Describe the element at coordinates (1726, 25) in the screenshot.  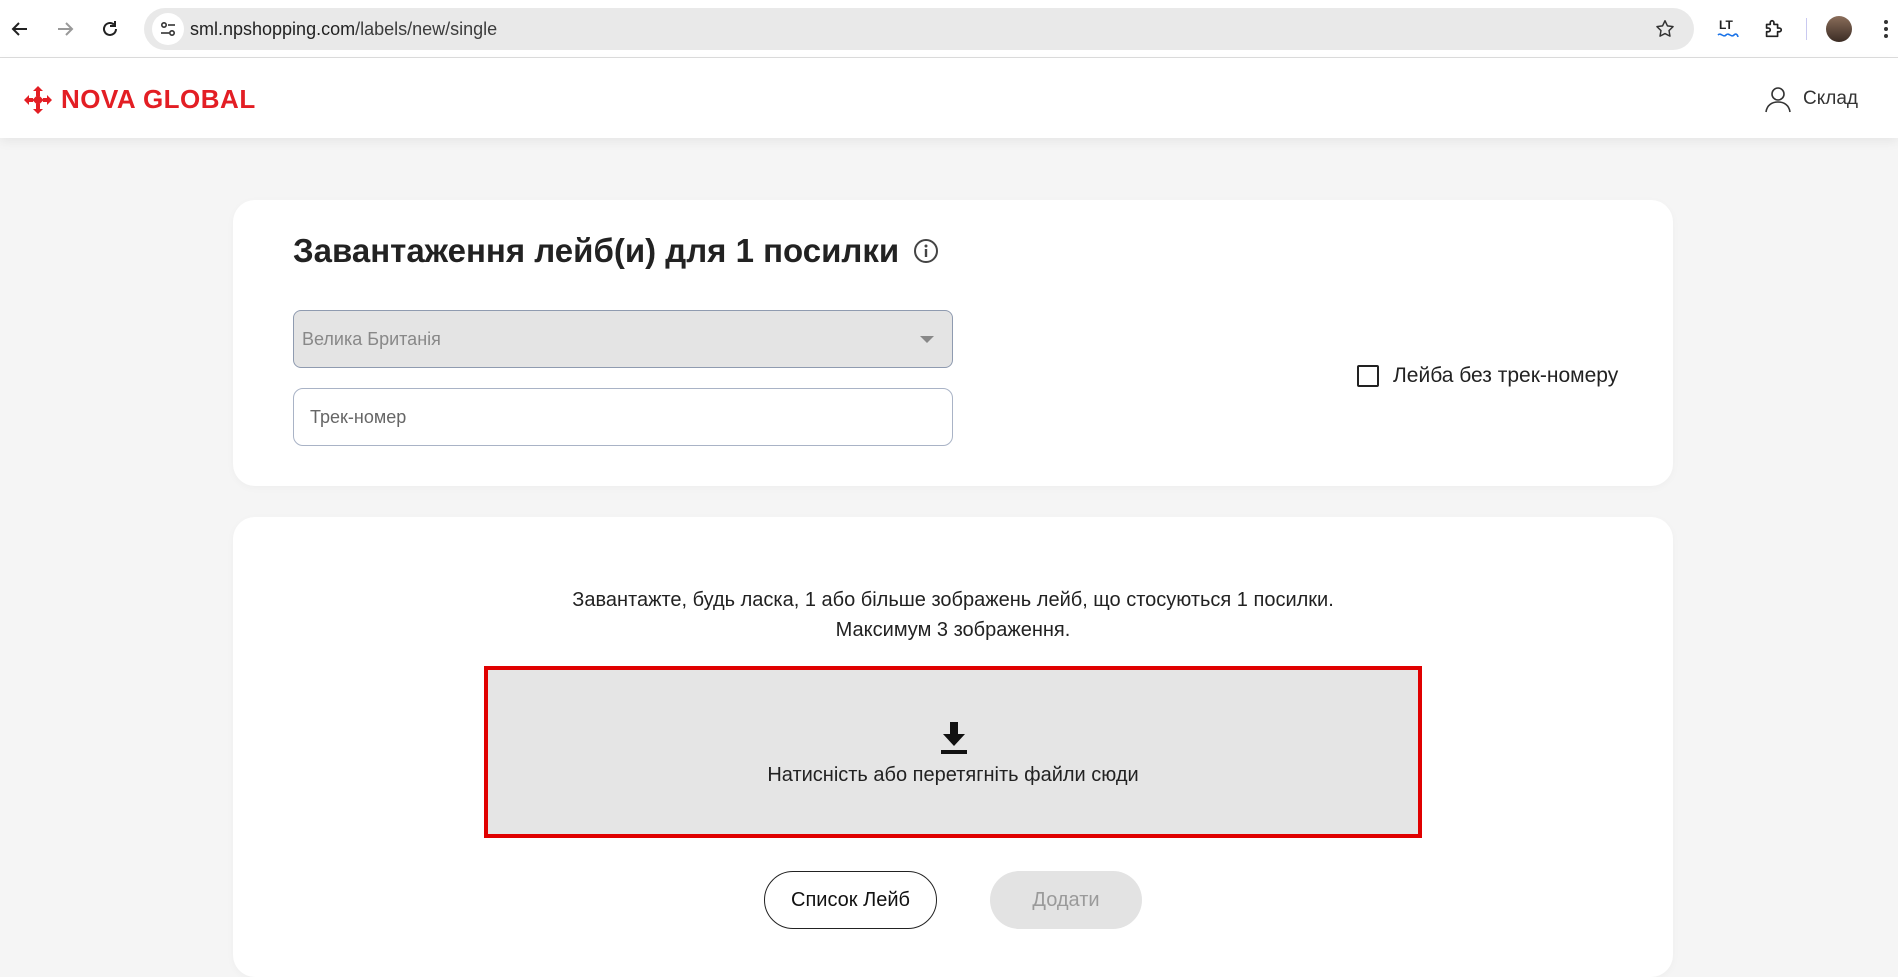
I see `lt-extension-label: LT` at that location.